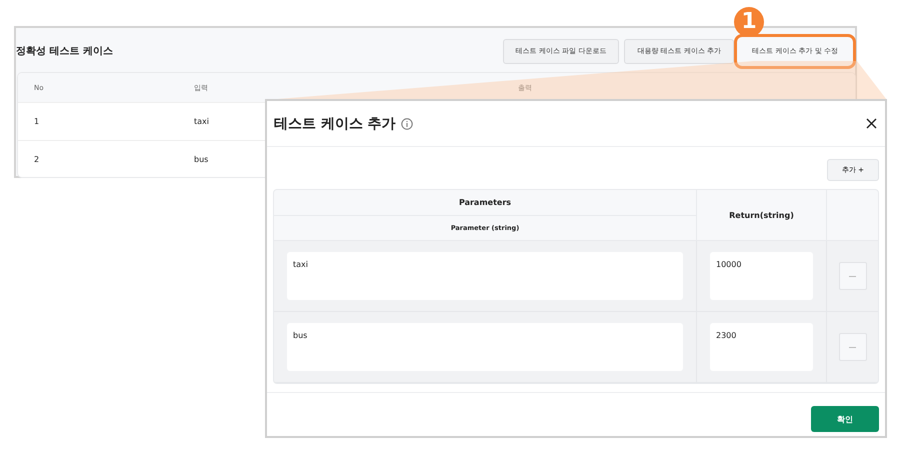 Image resolution: width=901 pixels, height=450 pixels. Describe the element at coordinates (749, 22) in the screenshot. I see `callout-badge: 1` at that location.